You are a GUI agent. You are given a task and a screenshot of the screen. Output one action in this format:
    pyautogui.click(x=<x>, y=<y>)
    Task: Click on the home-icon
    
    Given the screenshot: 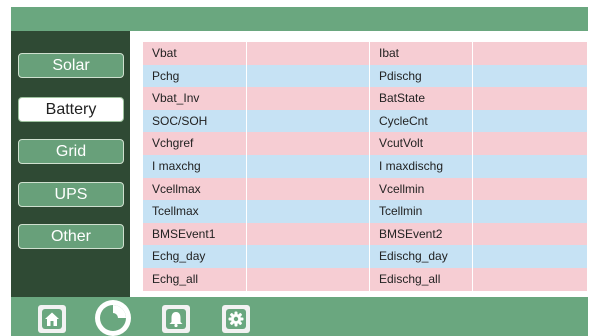 What is the action you would take?
    pyautogui.click(x=52, y=319)
    